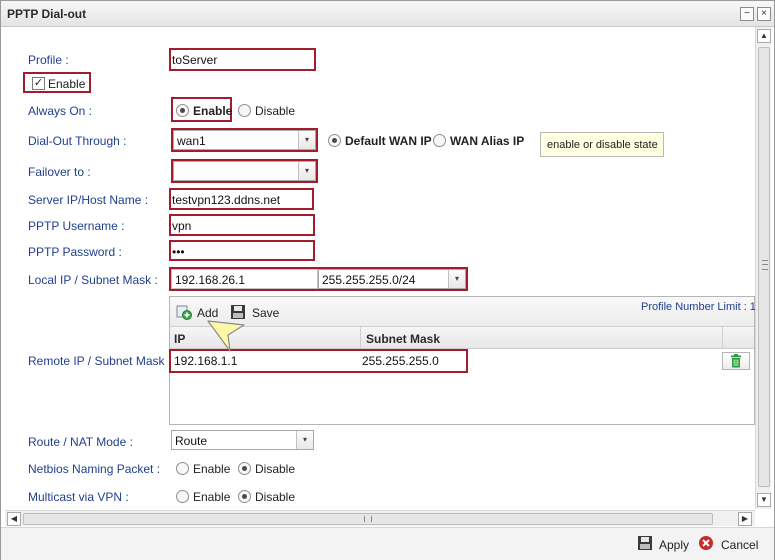 The height and width of the screenshot is (560, 775). I want to click on pptp-username-input: vpn, so click(242, 225).